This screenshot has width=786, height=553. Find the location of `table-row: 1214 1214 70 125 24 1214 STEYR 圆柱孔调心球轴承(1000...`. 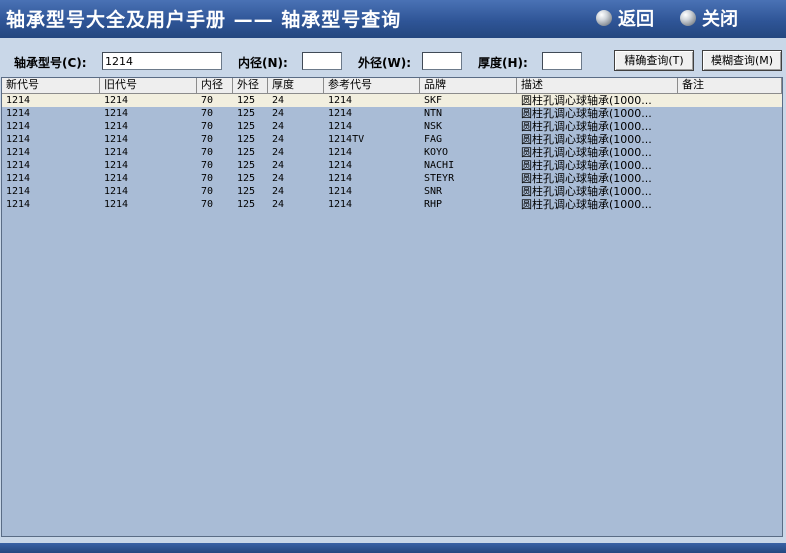

table-row: 1214 1214 70 125 24 1214 STEYR 圆柱孔调心球轴承(1000... is located at coordinates (392, 178).